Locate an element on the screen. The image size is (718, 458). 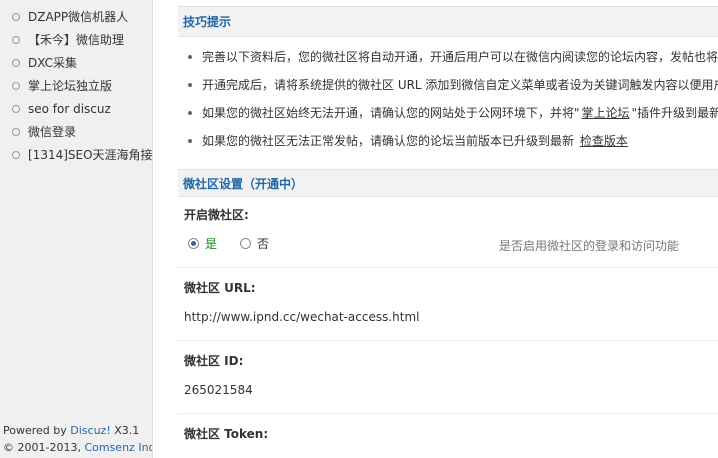
tip-text: 如果您的微社区无法正常发帖，请确认您的论坛当前版本已升级到最新 is located at coordinates (388, 141).